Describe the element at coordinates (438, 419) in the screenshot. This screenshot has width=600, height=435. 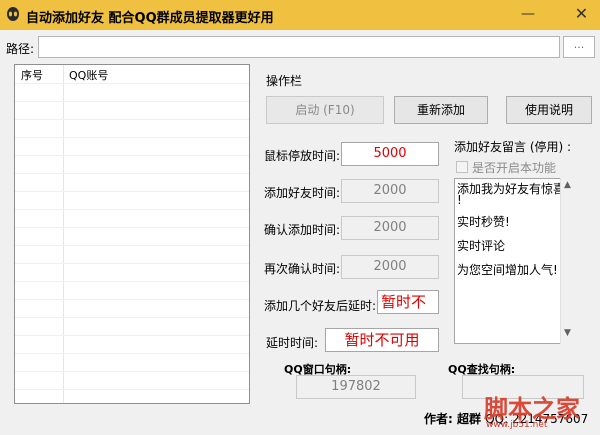
I see `author-label: 作者:` at that location.